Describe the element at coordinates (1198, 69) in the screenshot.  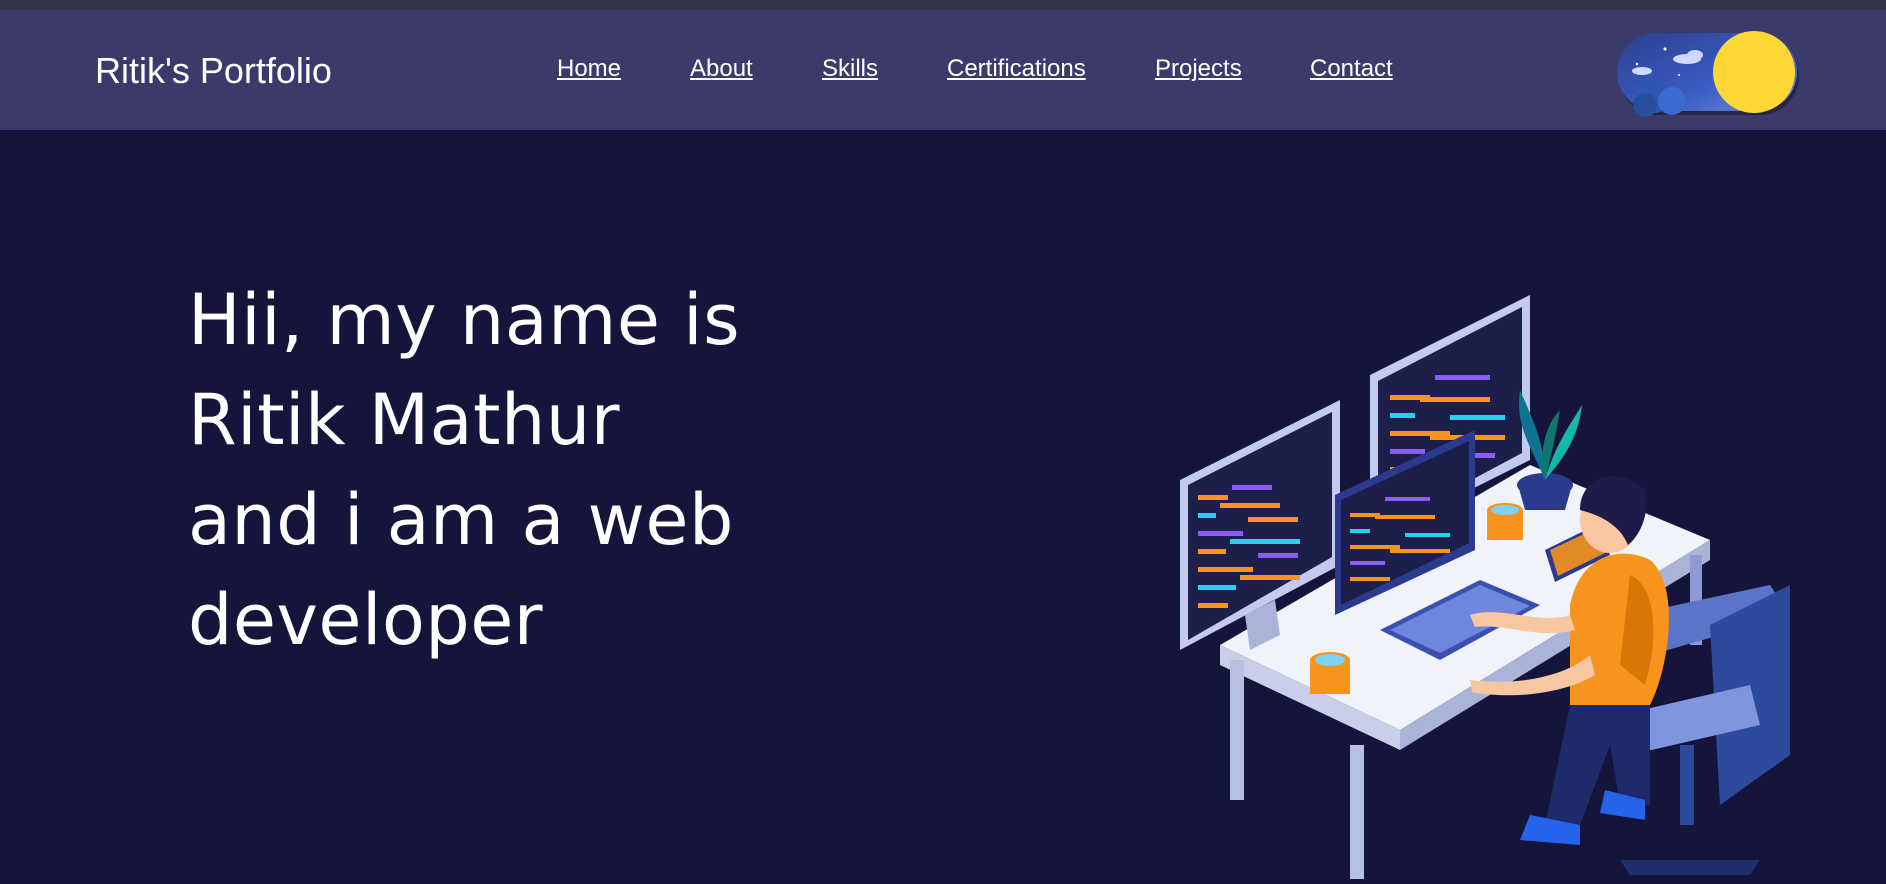
I see `nav-link-projects: Projects` at that location.